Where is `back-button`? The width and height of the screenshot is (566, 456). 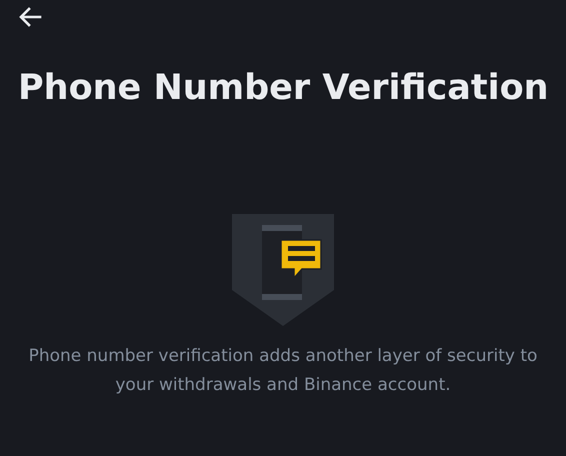
back-button is located at coordinates (30, 17).